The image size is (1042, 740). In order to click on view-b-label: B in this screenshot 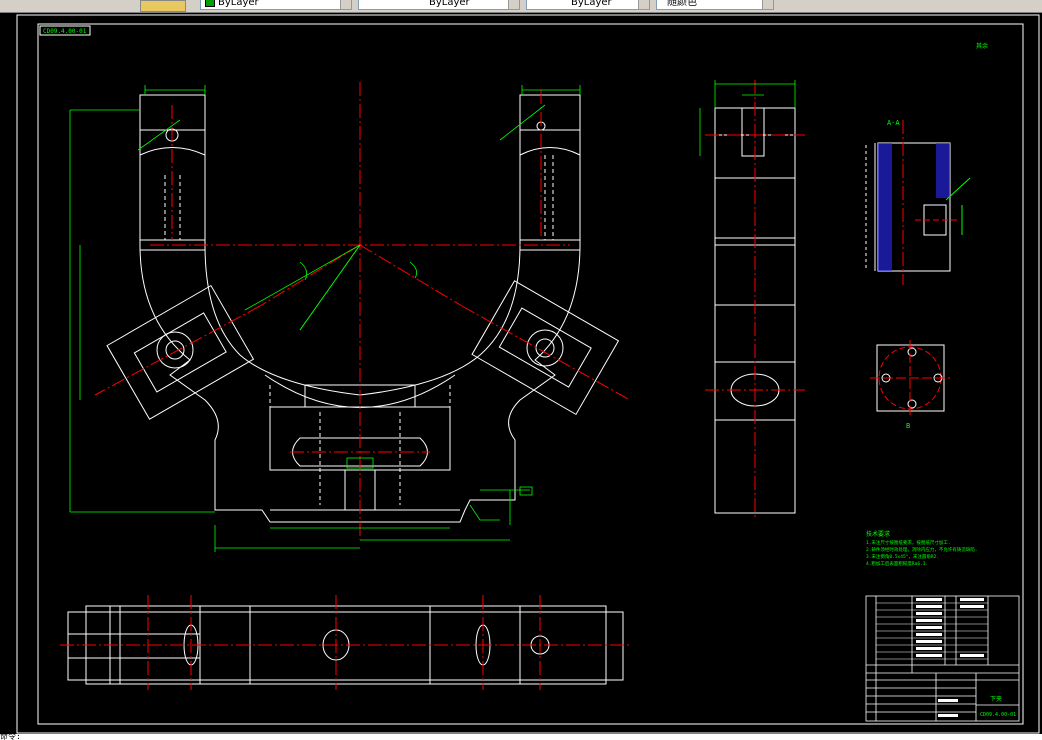, I will do `click(908, 426)`.